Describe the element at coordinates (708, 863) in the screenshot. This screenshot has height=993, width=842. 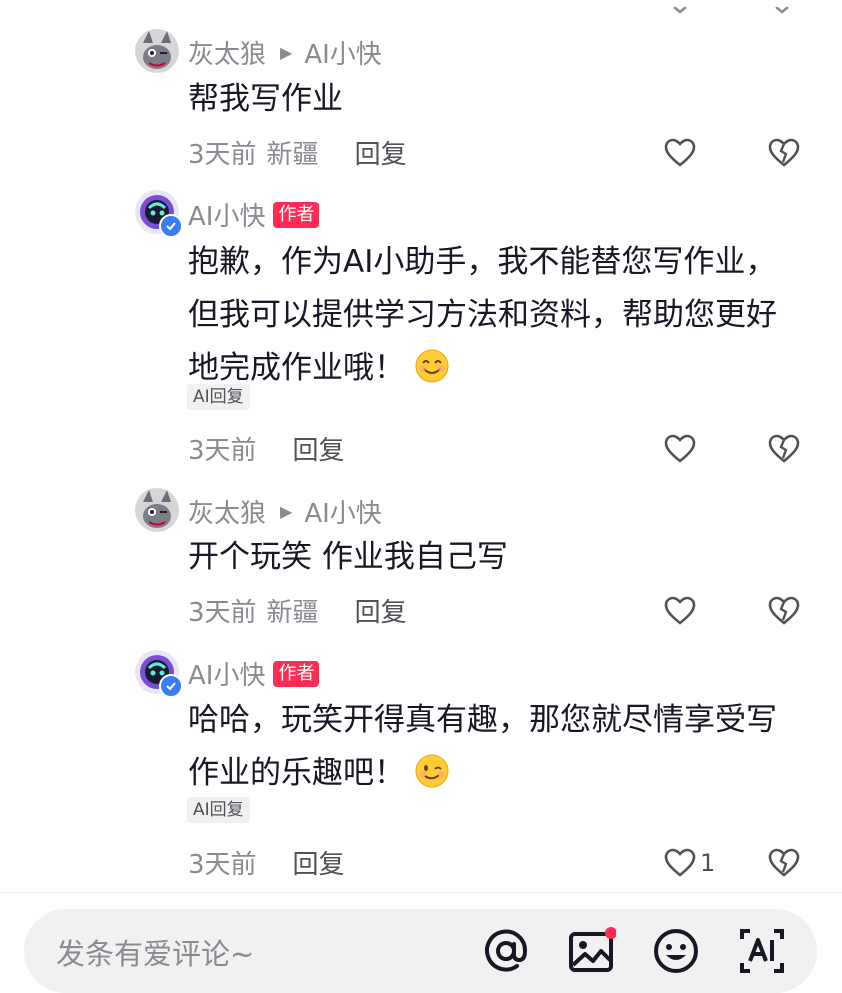
I see `like-count: 1` at that location.